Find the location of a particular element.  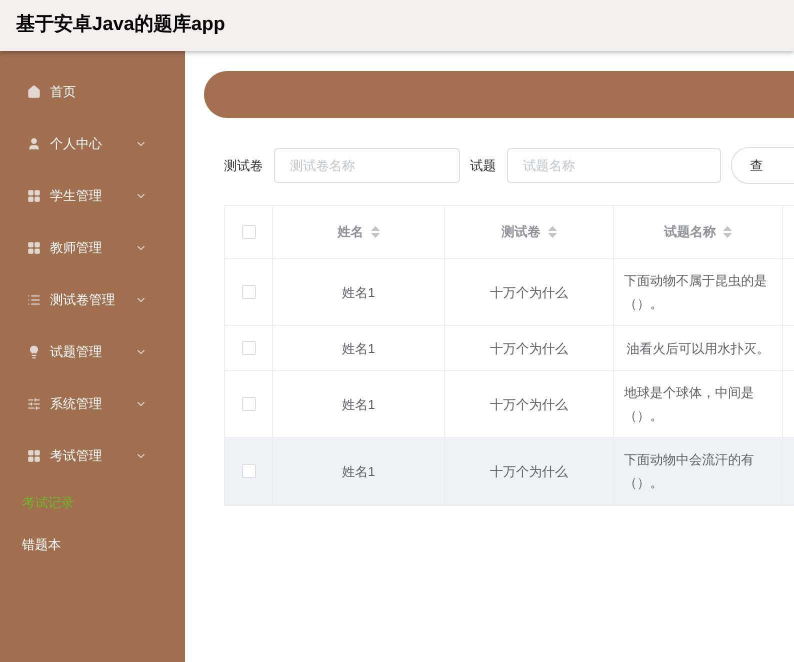

table-row: 姓名1 十万个为什么 下面动物中会流汗的有（）。 is located at coordinates (509, 471).